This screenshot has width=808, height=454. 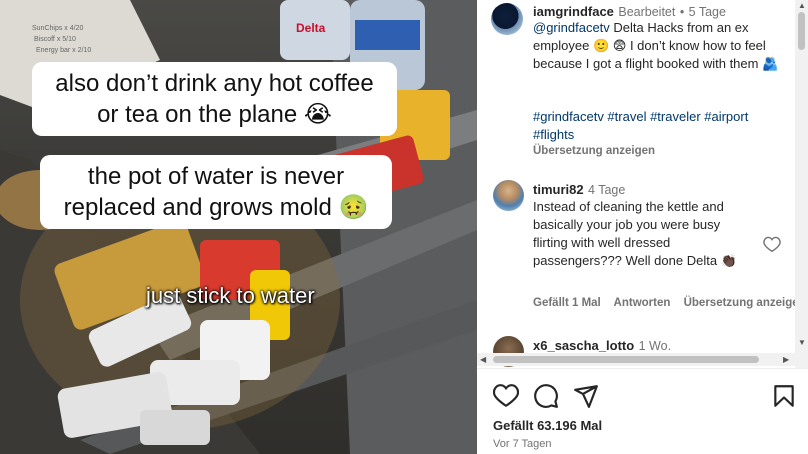 I want to click on svg-text: SunChips x 4/20, so click(x=57, y=28).